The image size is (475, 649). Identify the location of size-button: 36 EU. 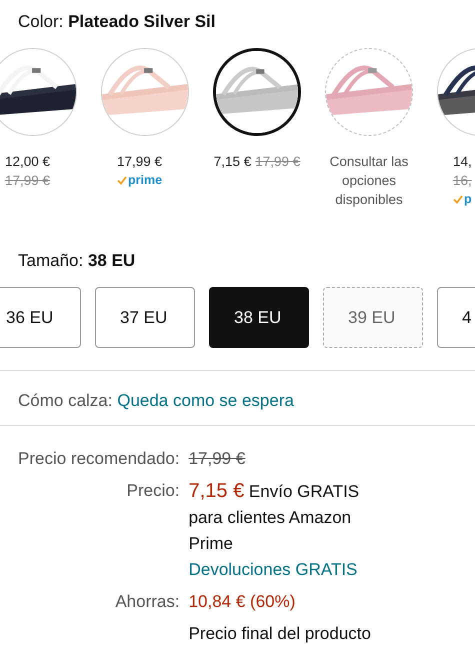
(40, 317).